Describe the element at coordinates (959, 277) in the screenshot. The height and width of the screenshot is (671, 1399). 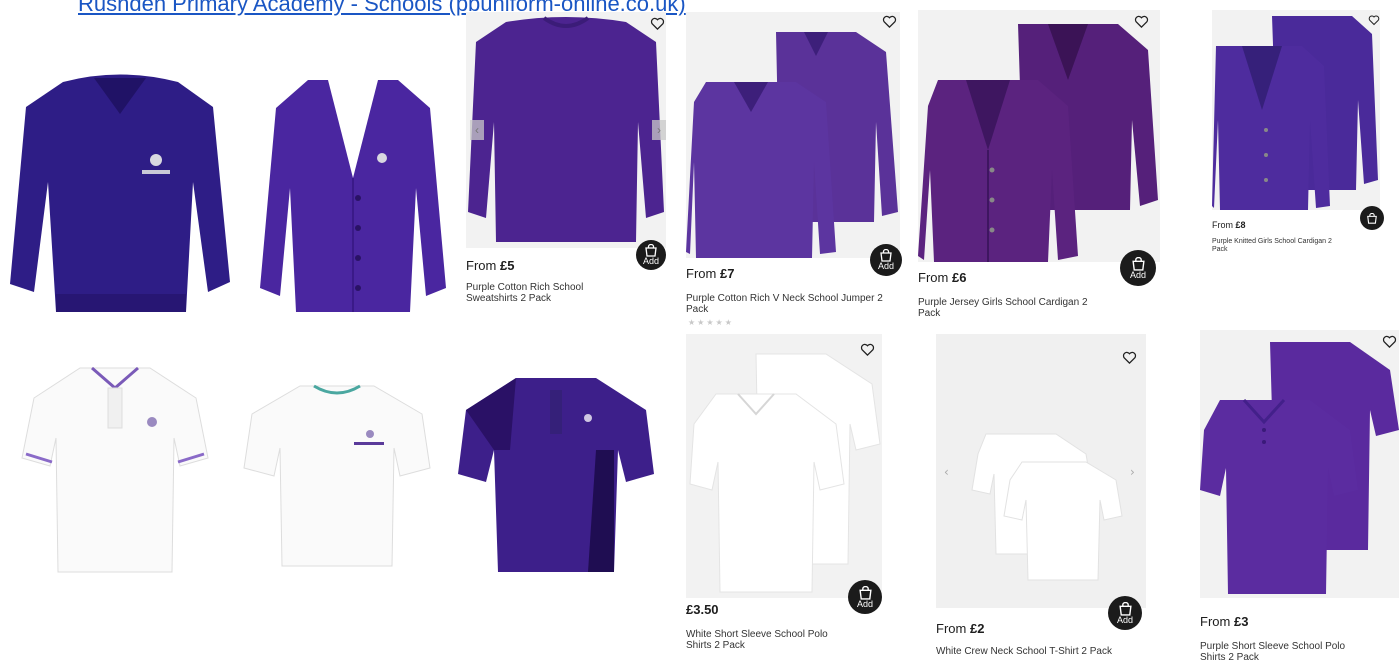
I see `price-value: £6` at that location.